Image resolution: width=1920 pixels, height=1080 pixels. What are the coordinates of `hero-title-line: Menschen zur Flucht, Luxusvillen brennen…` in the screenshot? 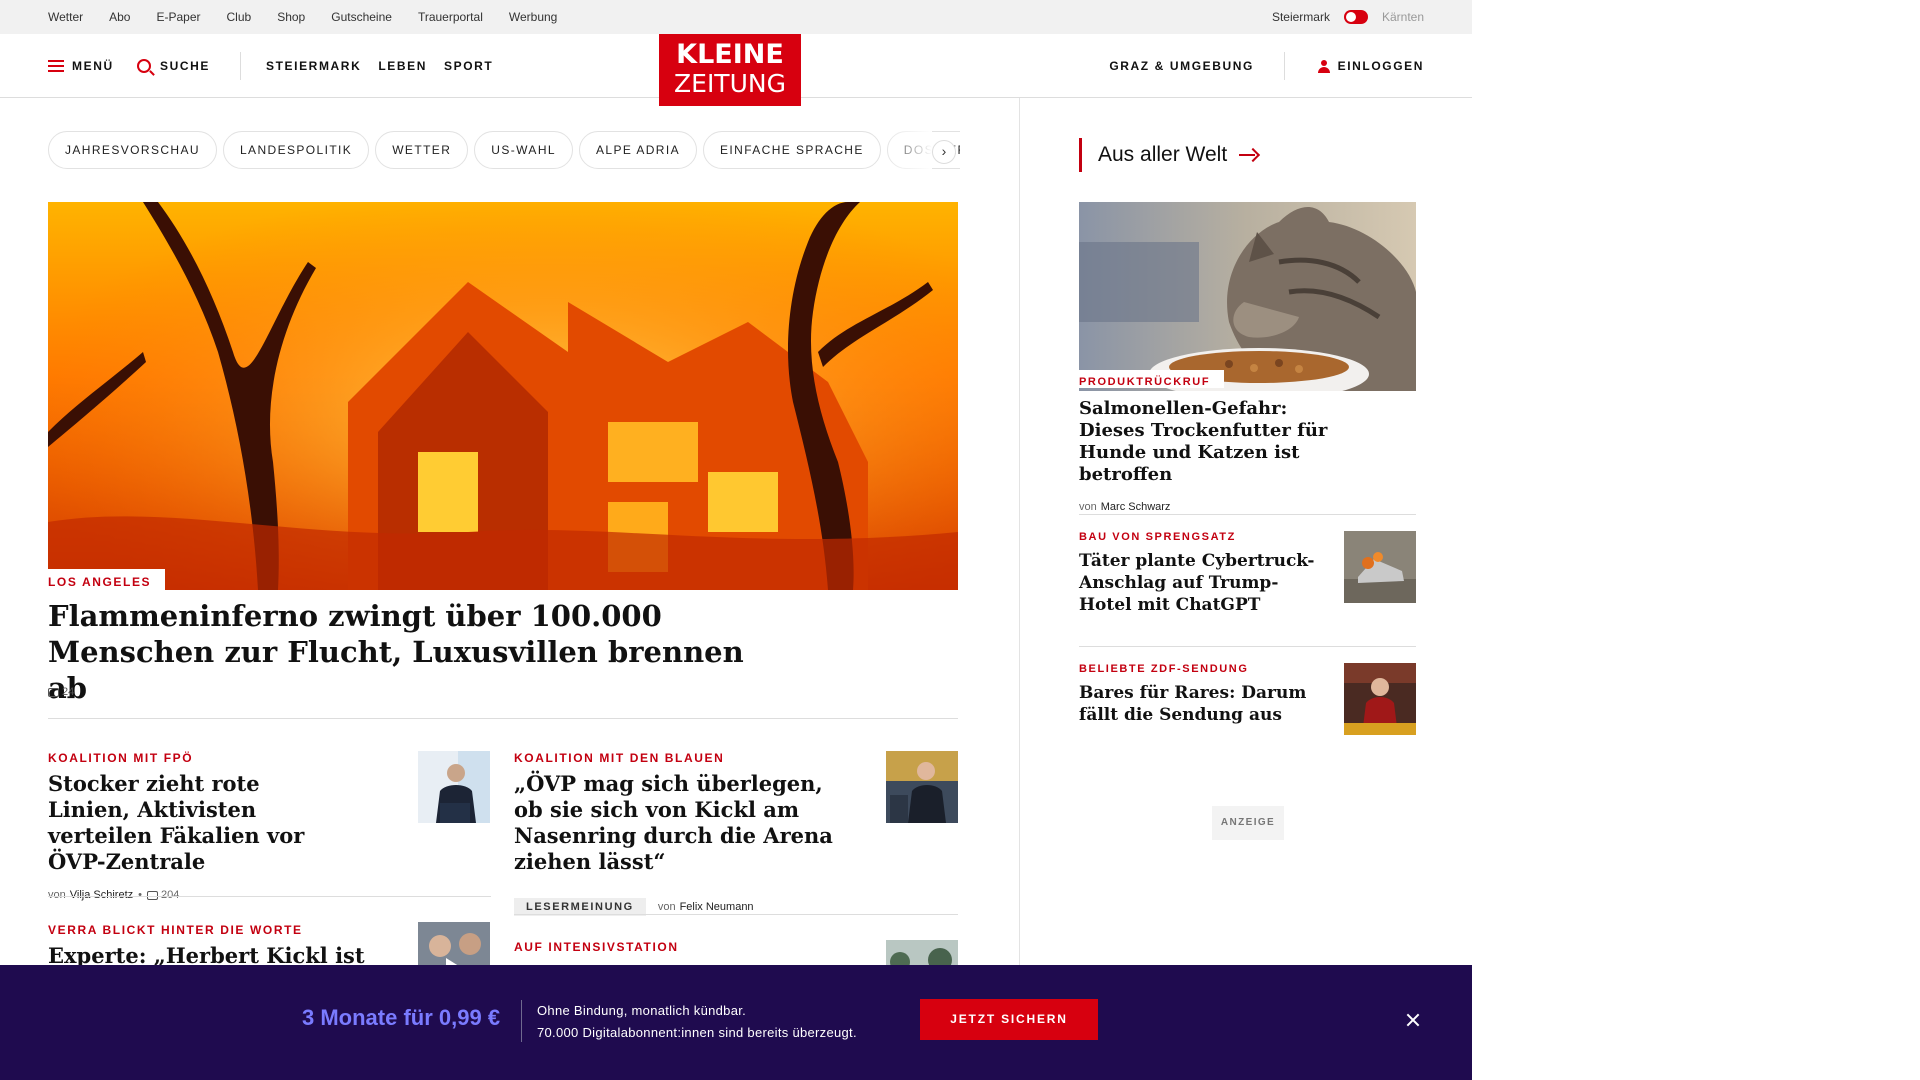 It's located at (396, 670).